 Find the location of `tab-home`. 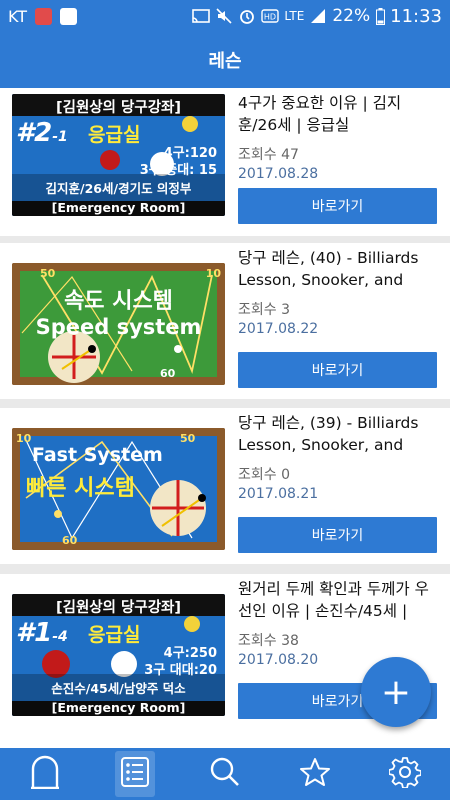

tab-home is located at coordinates (45, 774).